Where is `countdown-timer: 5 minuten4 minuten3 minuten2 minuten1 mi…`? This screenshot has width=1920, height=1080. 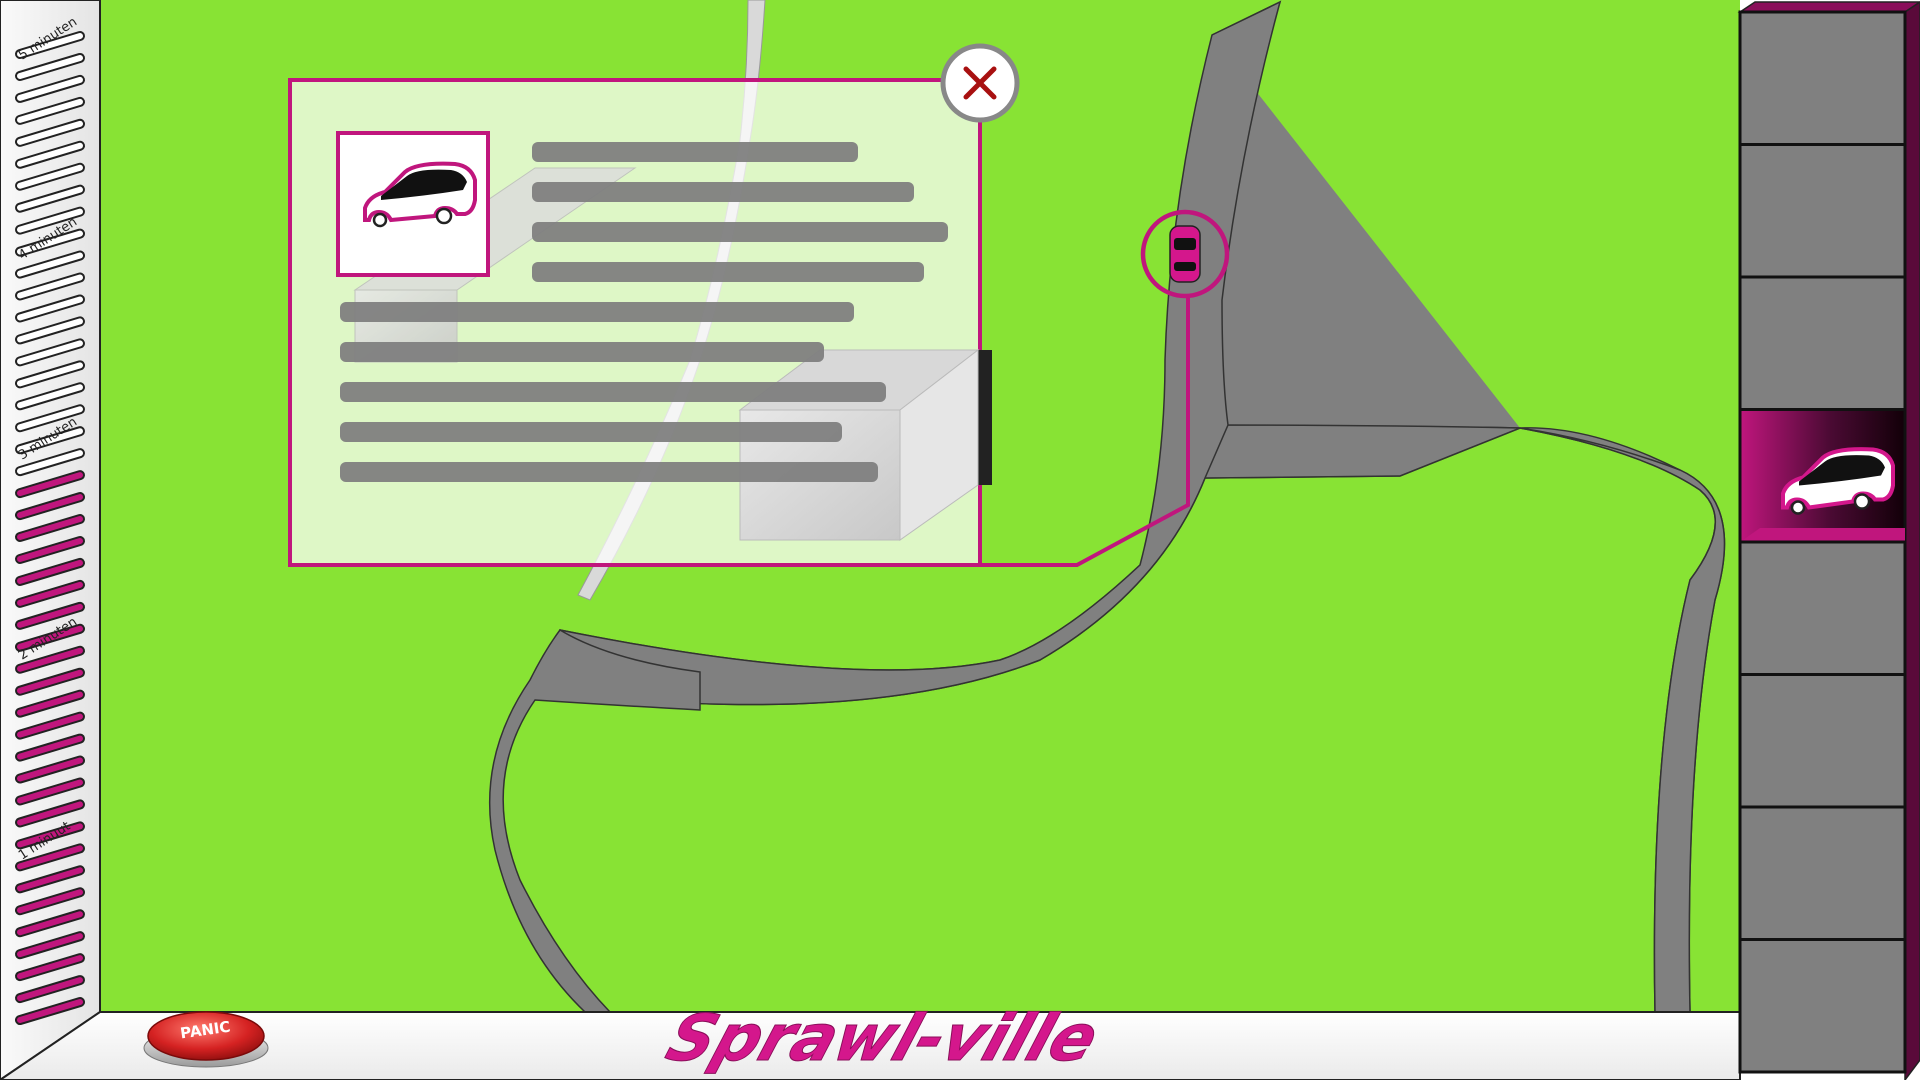 countdown-timer: 5 minuten4 minuten3 minuten2 minuten1 mi… is located at coordinates (50, 540).